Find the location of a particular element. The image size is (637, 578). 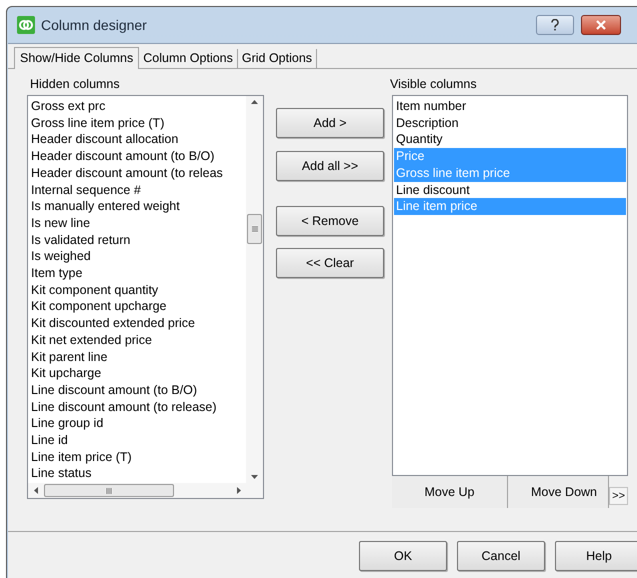

scroll-up-icon is located at coordinates (254, 102).